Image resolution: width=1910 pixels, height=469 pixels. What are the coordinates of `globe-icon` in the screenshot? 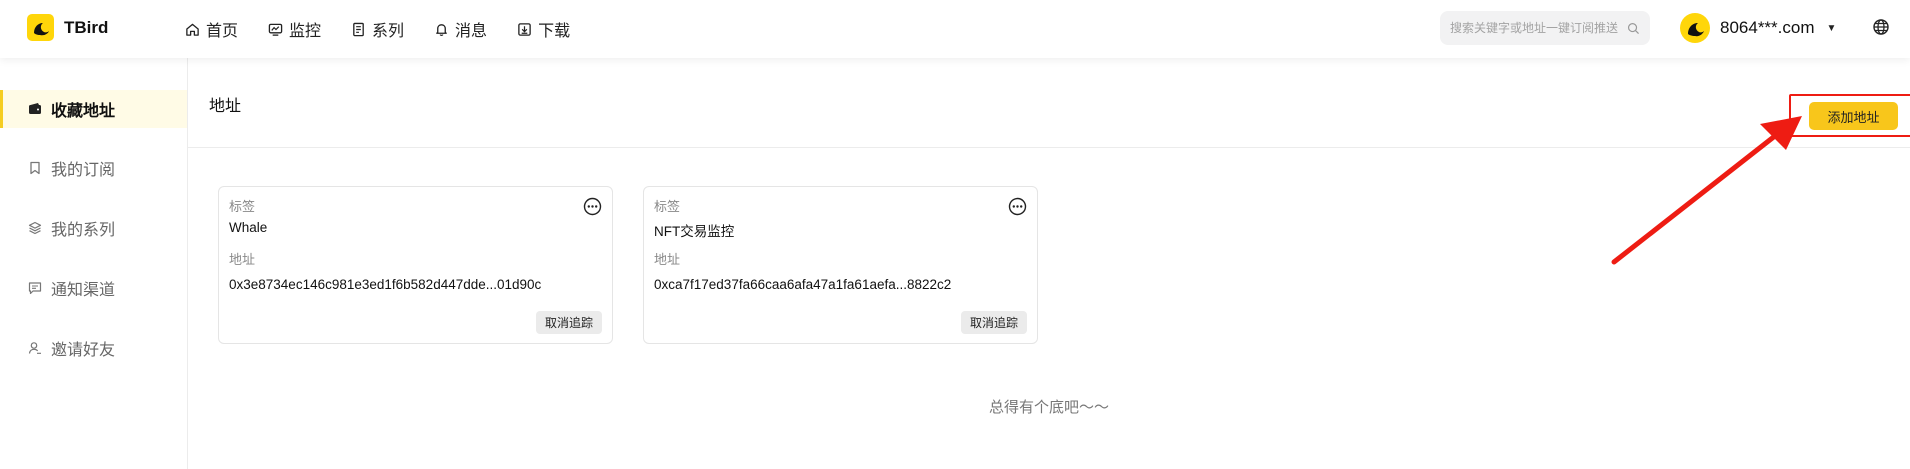 It's located at (1881, 27).